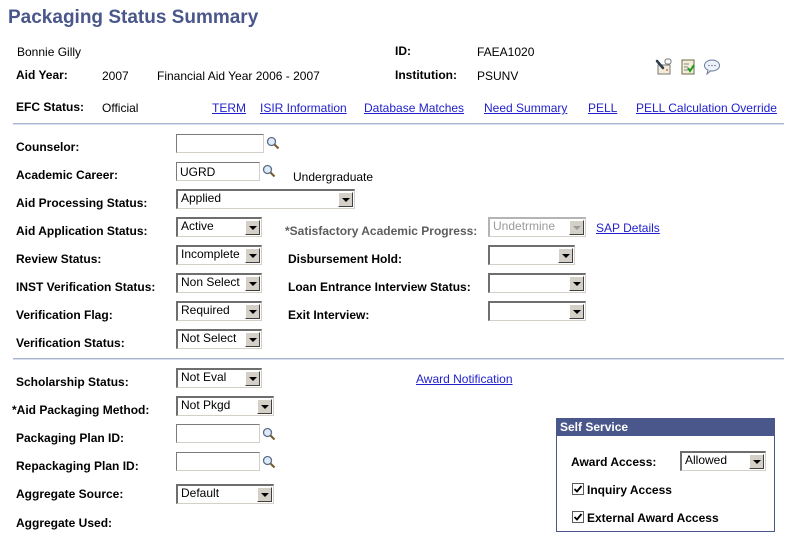  What do you see at coordinates (209, 338) in the screenshot?
I see `verification-status-value: Not Select` at bounding box center [209, 338].